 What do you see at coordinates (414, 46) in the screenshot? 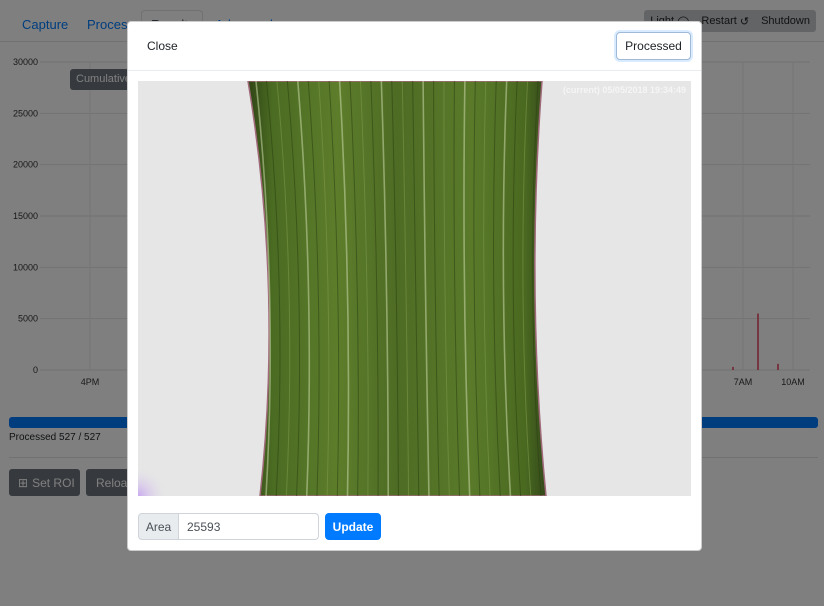
I see `modal-header: Close Processed` at bounding box center [414, 46].